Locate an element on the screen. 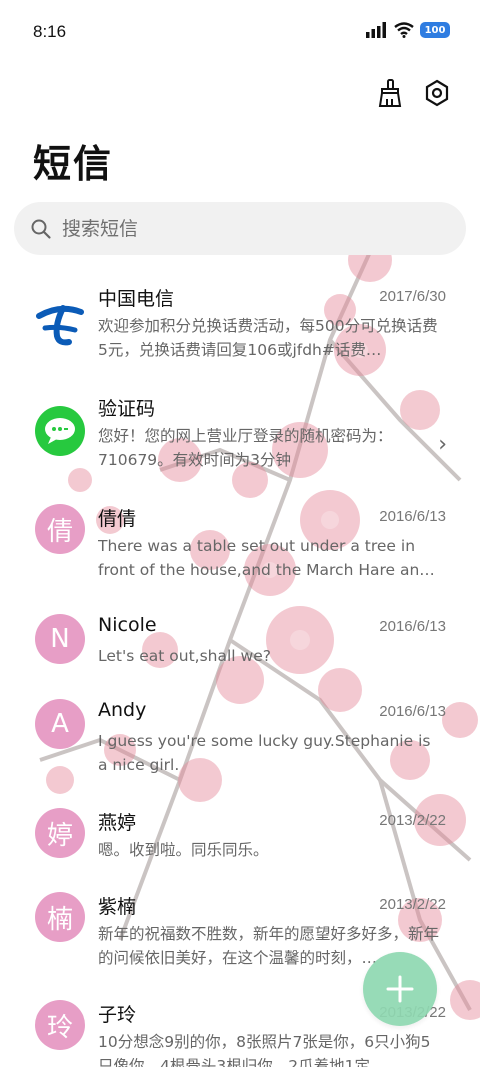 This screenshot has height=1067, width=480. search-bar is located at coordinates (240, 228).